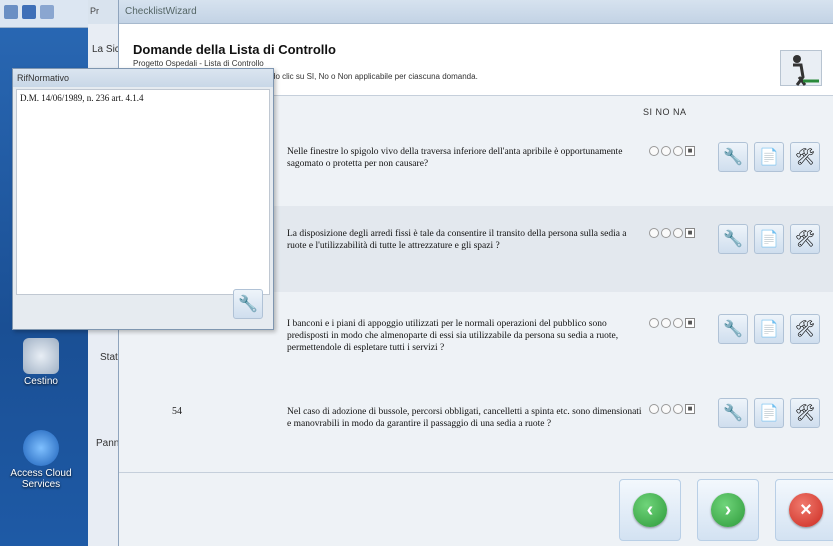 This screenshot has height=546, width=833. I want to click on background-state-label: Stat, so click(109, 357).